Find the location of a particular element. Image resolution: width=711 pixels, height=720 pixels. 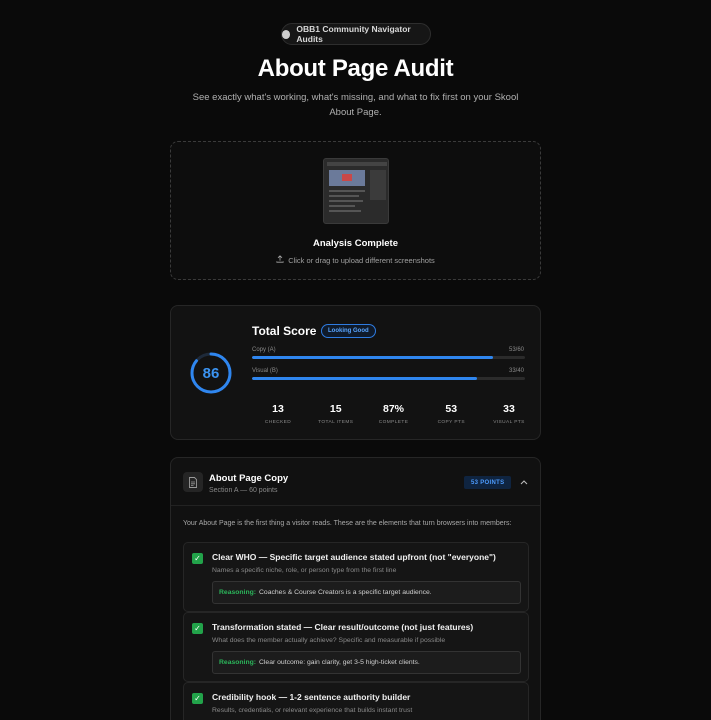

stat-complete: 87% COMPLETE is located at coordinates (394, 414).